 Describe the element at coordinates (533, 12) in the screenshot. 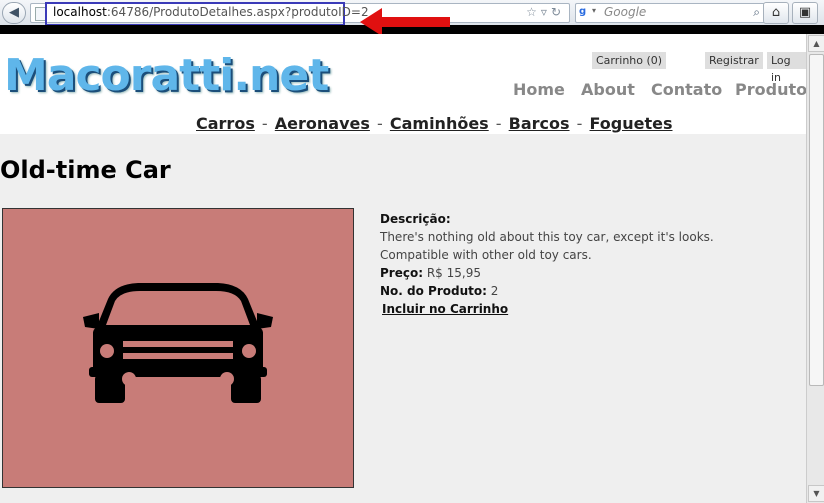

I see `star-icon: ☆` at that location.